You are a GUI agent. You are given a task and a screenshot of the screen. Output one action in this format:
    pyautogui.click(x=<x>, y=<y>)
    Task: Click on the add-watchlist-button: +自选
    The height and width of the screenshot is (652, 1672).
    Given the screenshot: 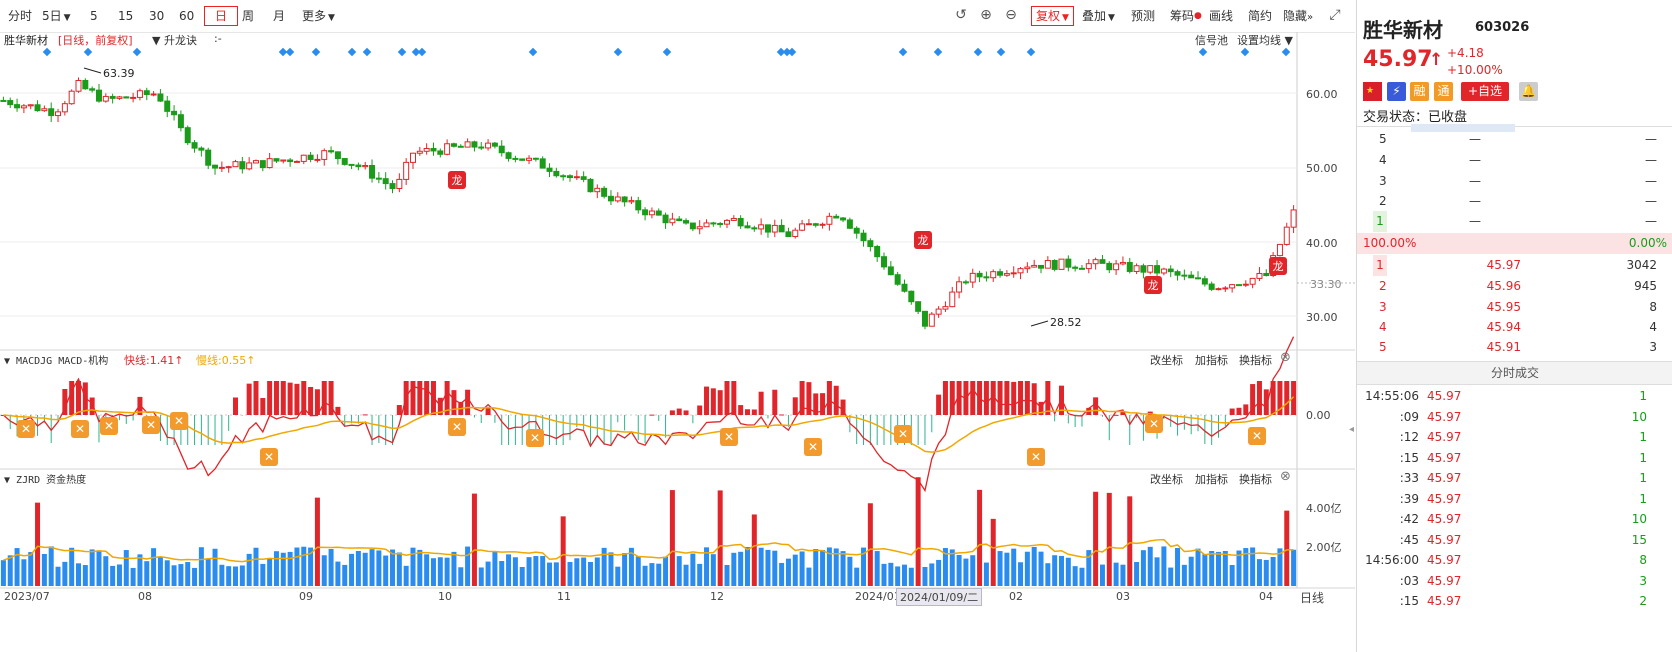 What is the action you would take?
    pyautogui.click(x=1485, y=91)
    